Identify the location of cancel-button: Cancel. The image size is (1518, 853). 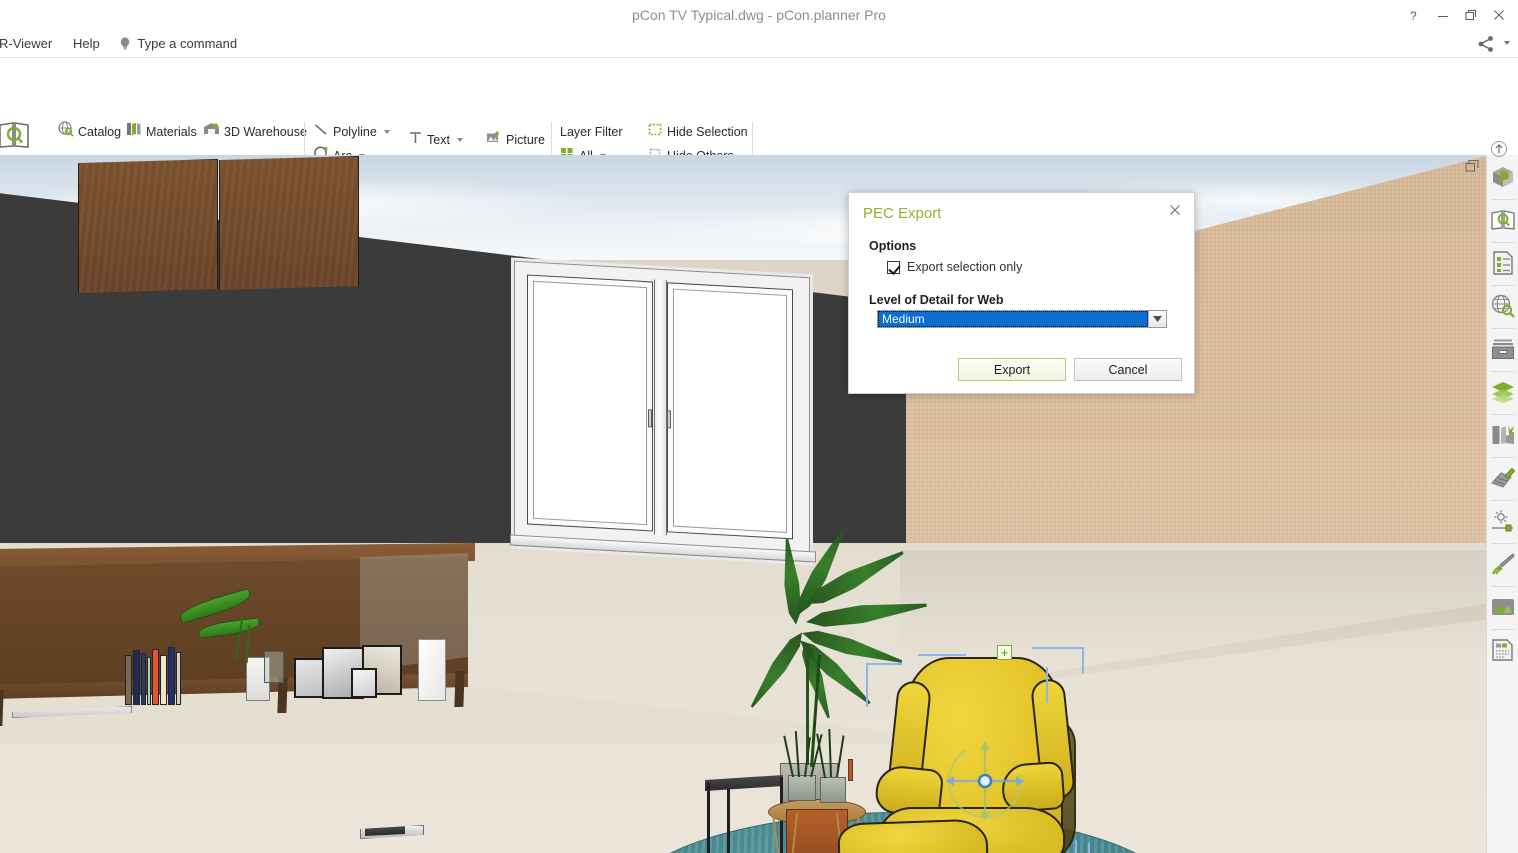
(1128, 369).